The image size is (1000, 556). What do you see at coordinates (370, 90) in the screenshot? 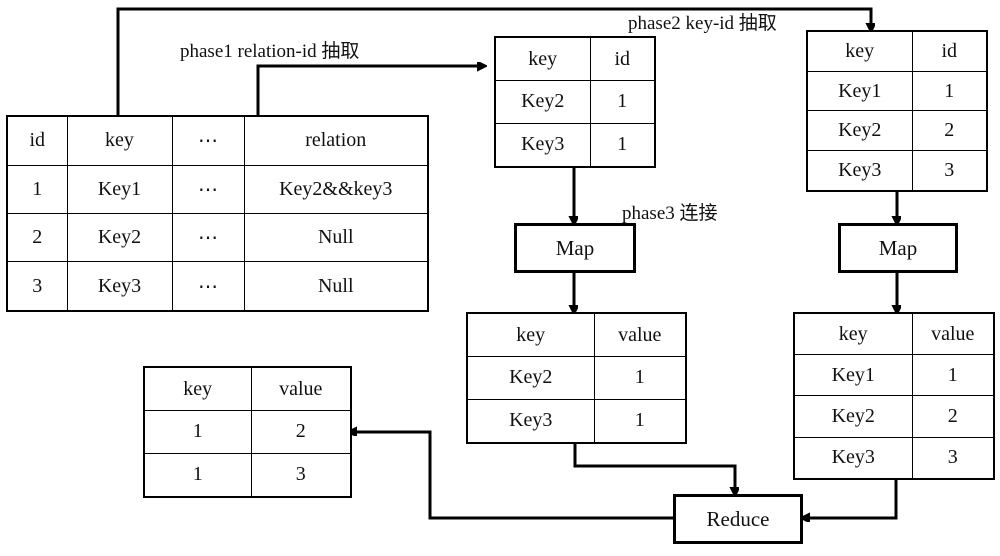
I see `connector-phase1` at bounding box center [370, 90].